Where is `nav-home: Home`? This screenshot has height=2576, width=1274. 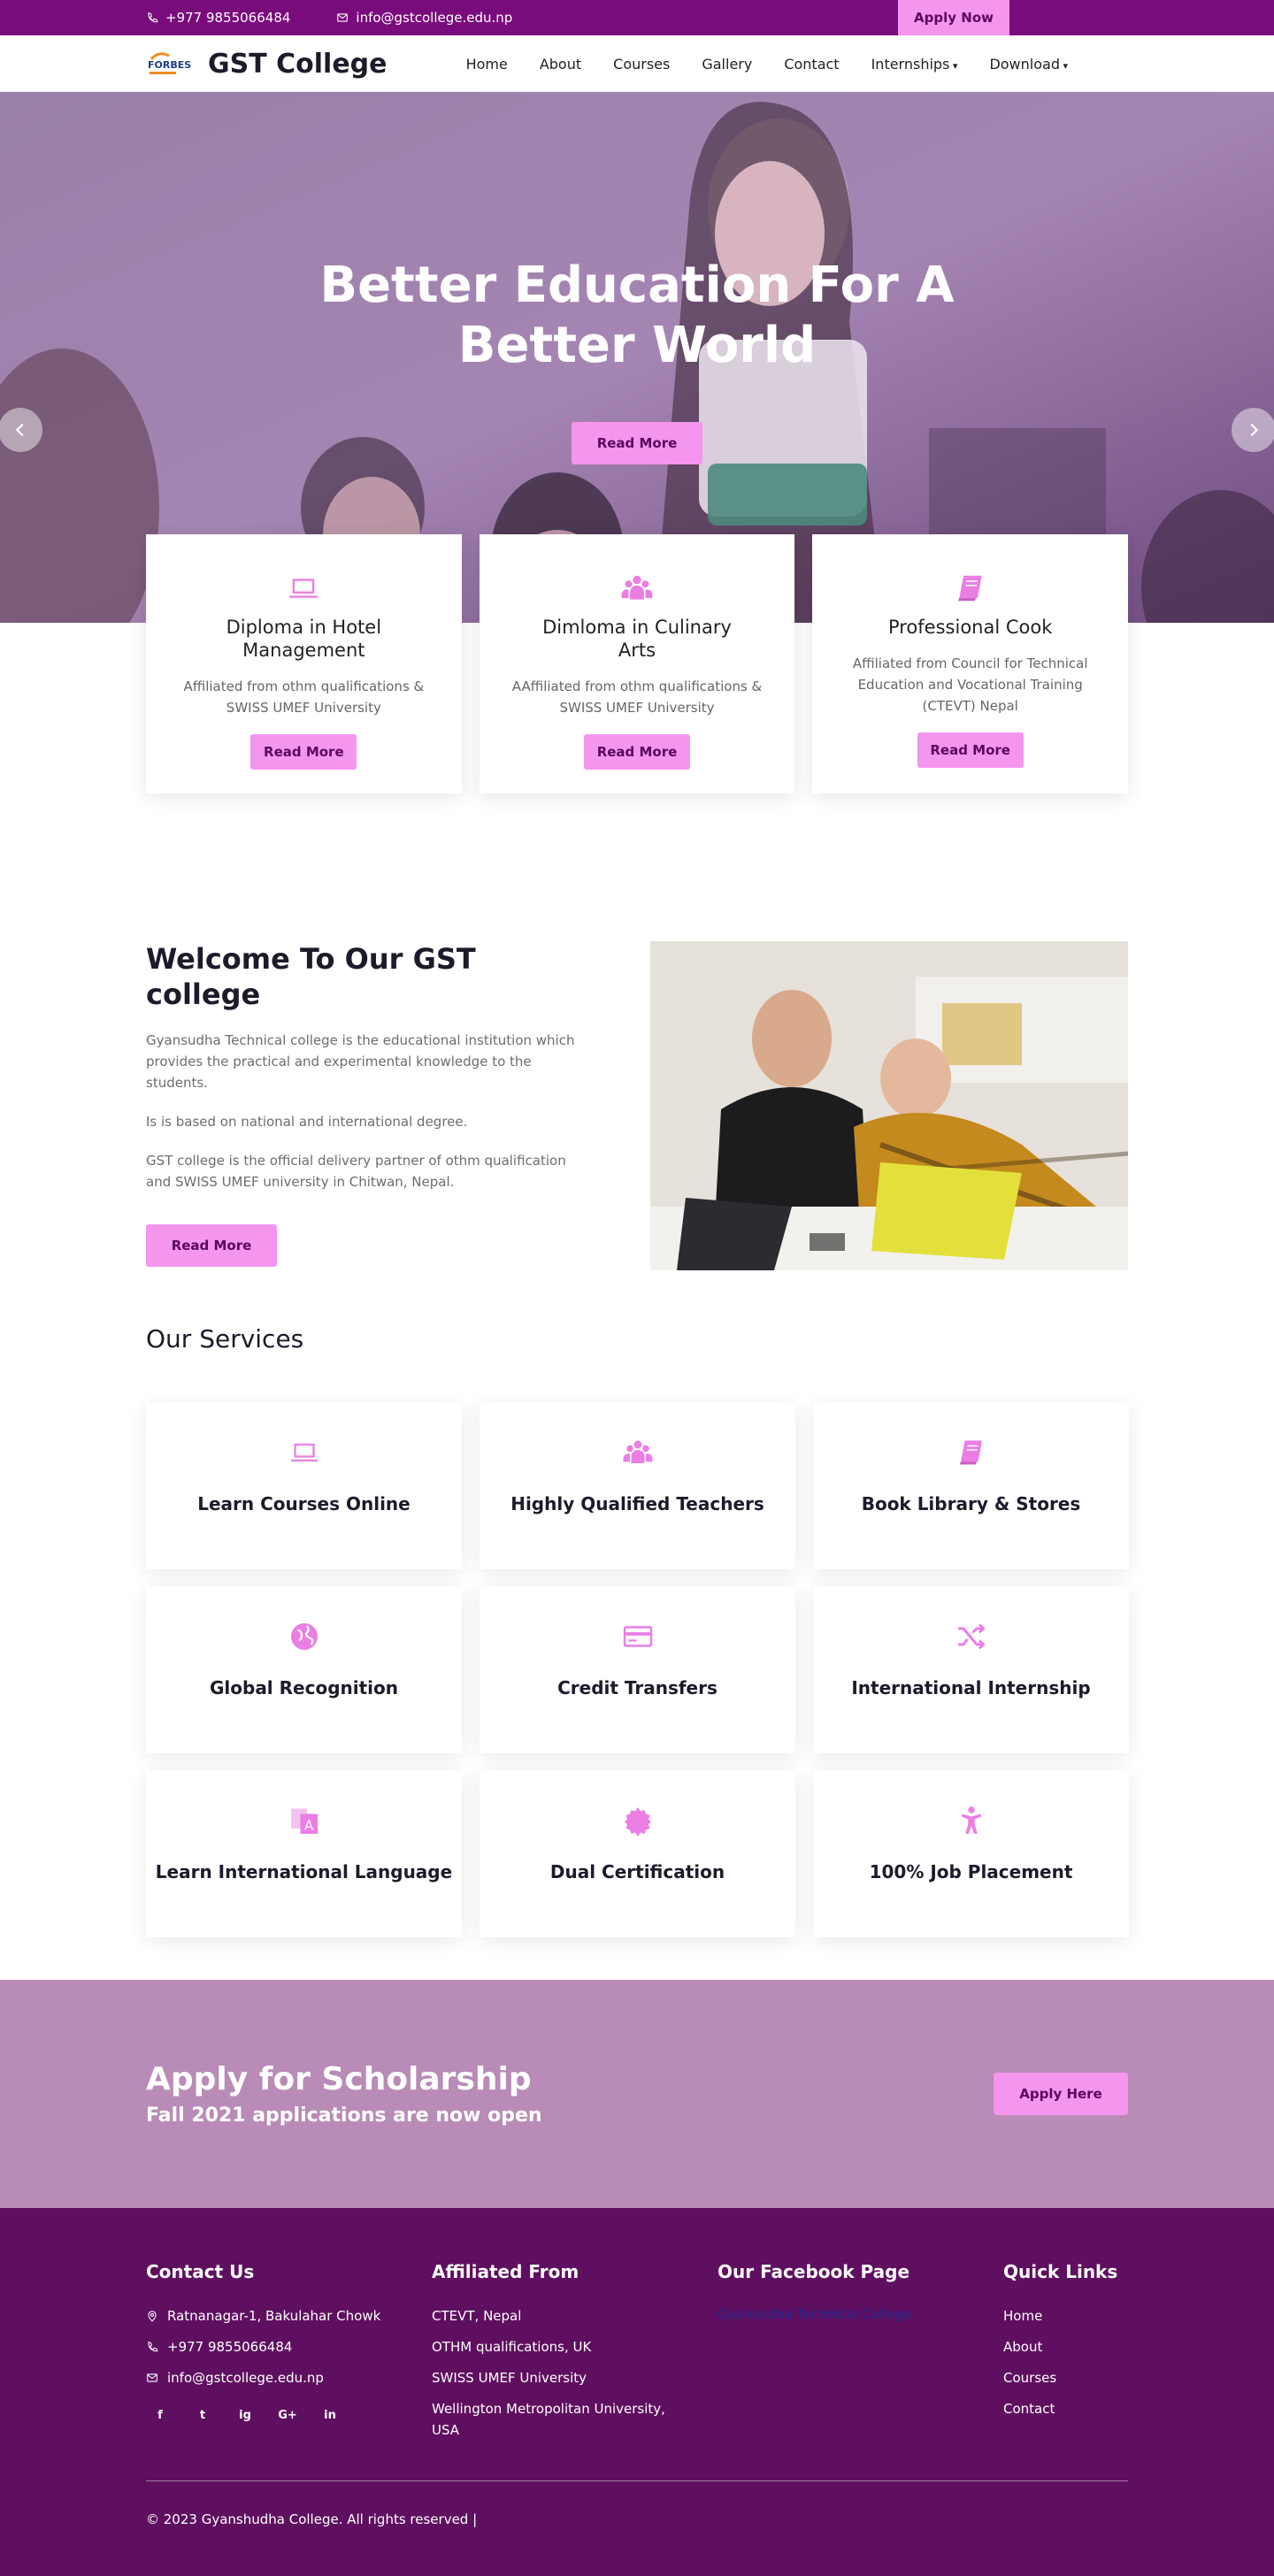 nav-home: Home is located at coordinates (487, 64).